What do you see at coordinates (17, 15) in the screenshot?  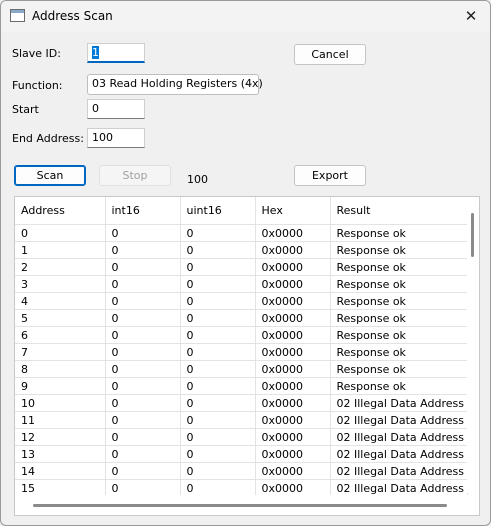 I see `window-icon` at bounding box center [17, 15].